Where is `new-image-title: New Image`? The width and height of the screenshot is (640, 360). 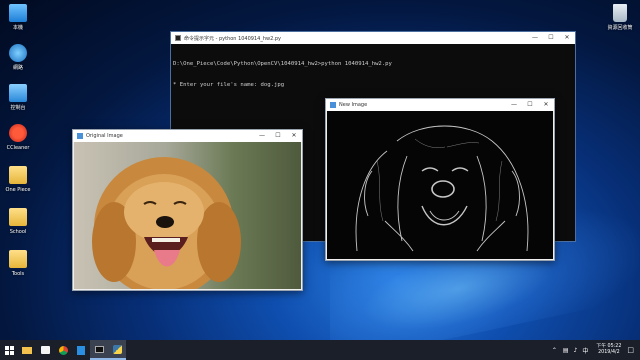 new-image-title: New Image is located at coordinates (353, 105).